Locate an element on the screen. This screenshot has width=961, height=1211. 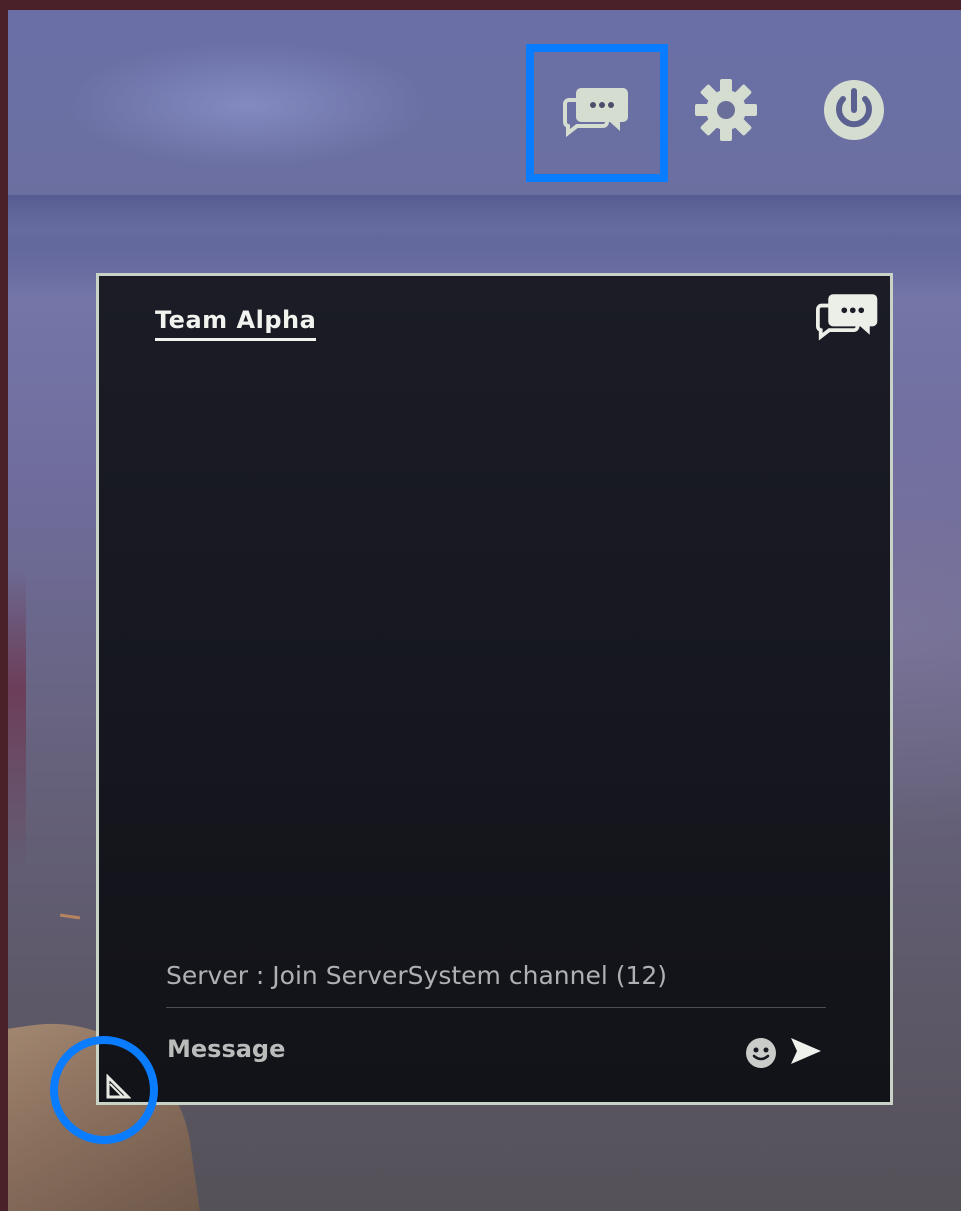
chat-icon is located at coordinates (847, 317).